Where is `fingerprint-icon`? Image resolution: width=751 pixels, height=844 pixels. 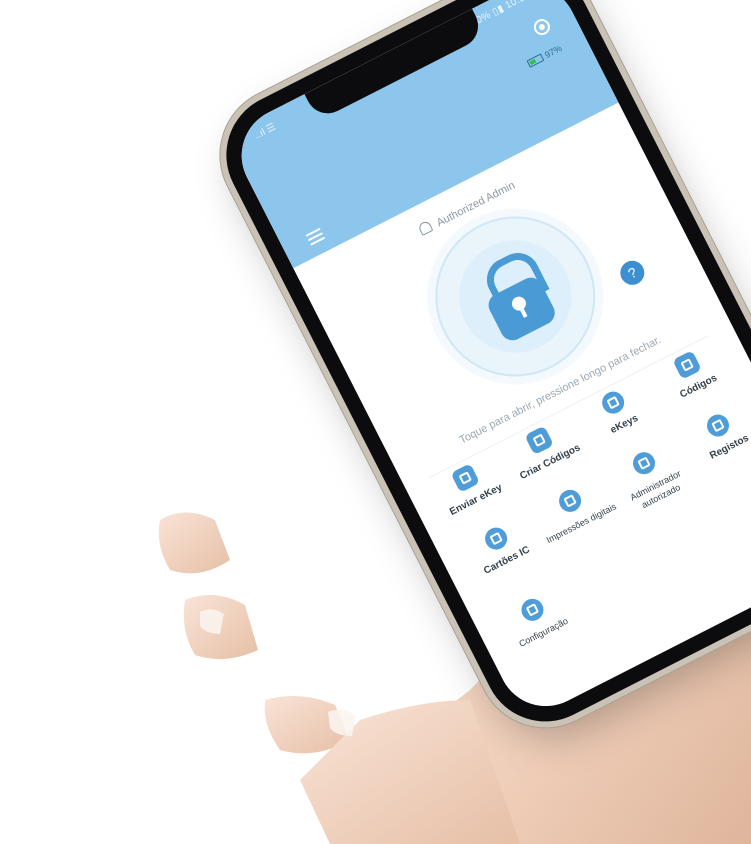 fingerprint-icon is located at coordinates (570, 501).